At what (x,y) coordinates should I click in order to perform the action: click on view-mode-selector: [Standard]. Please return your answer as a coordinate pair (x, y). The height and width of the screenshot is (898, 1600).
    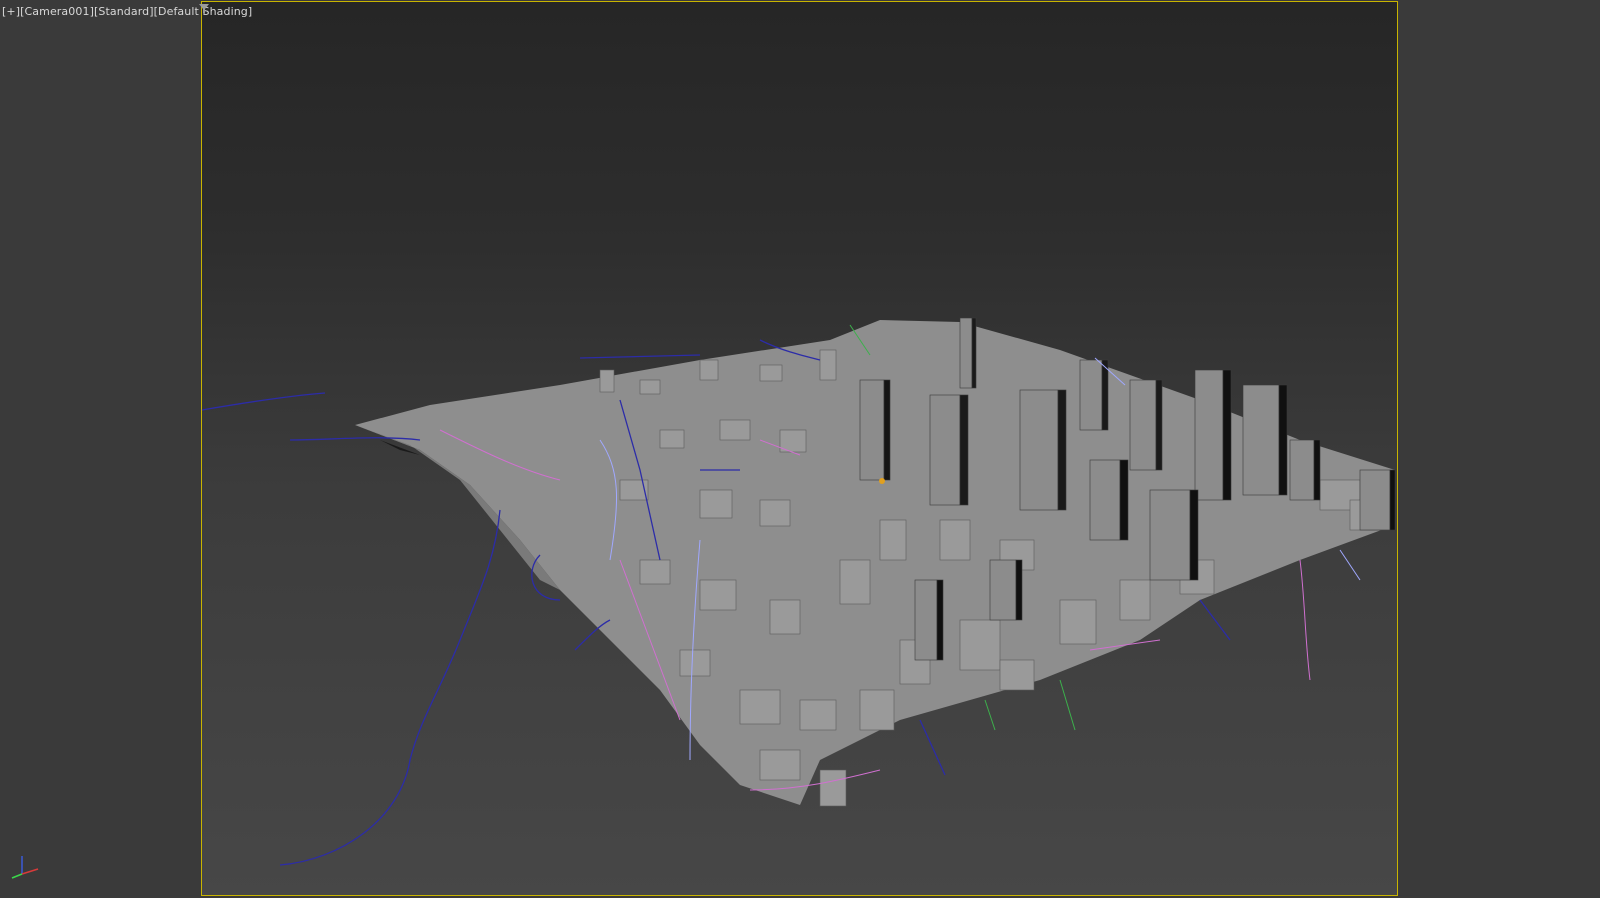
    Looking at the image, I should click on (124, 11).